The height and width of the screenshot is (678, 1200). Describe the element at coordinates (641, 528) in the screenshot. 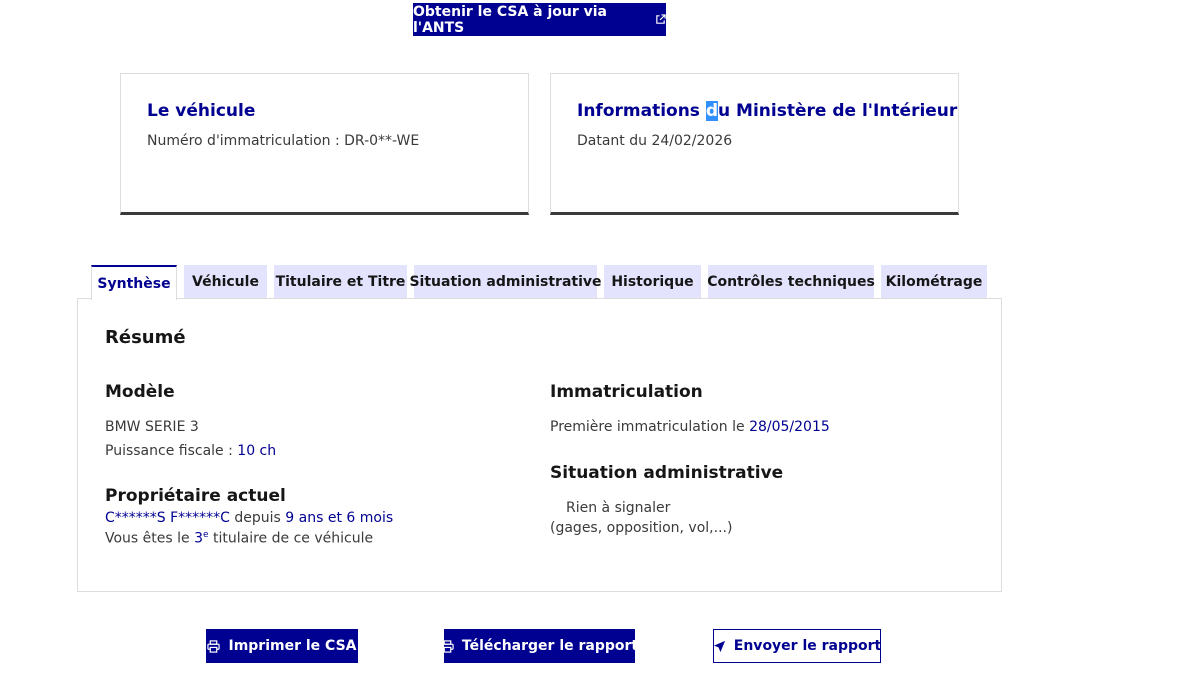

I see `admin-detail: (gages, opposition, vol,...)` at that location.